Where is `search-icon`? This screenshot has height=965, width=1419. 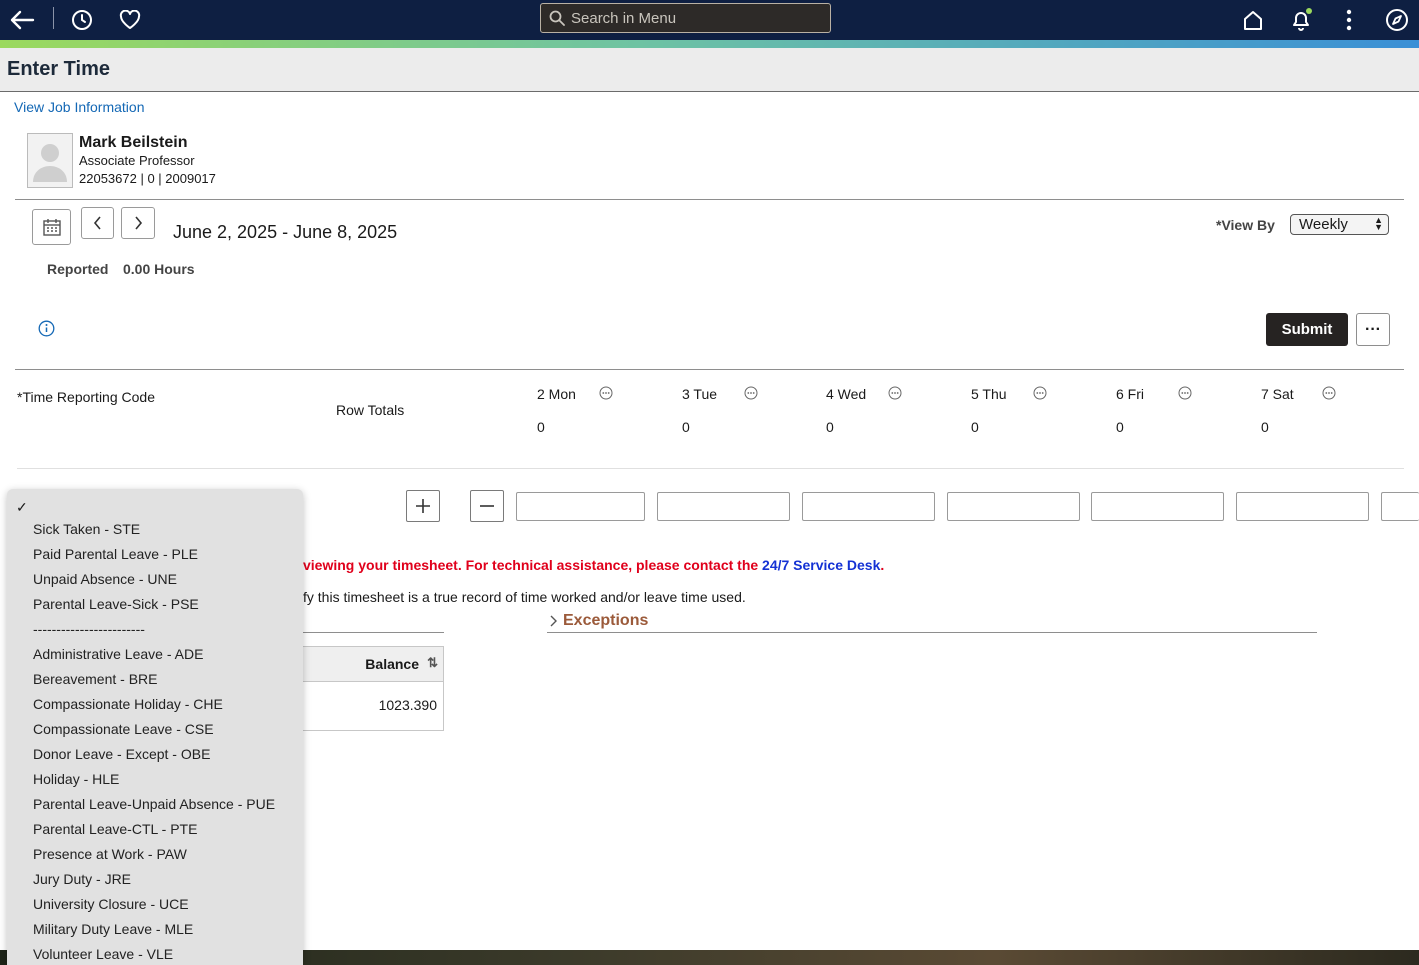
search-icon is located at coordinates (557, 18).